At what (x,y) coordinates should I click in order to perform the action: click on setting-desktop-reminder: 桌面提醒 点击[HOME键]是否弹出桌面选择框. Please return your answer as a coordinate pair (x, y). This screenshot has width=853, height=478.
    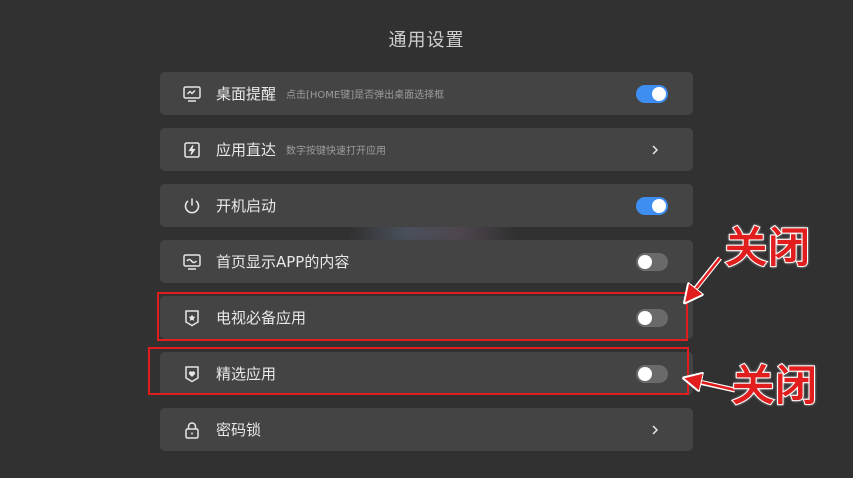
    Looking at the image, I should click on (426, 93).